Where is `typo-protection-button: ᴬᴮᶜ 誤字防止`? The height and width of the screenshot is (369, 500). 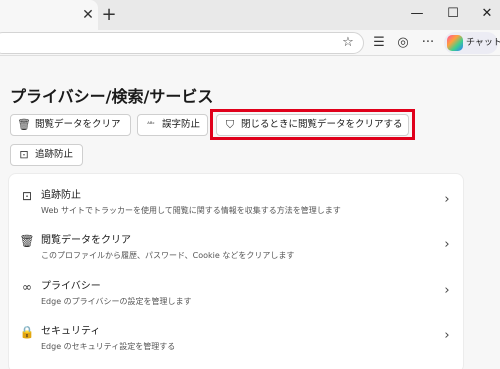
typo-protection-button: ᴬᴮᶜ 誤字防止 is located at coordinates (172, 125).